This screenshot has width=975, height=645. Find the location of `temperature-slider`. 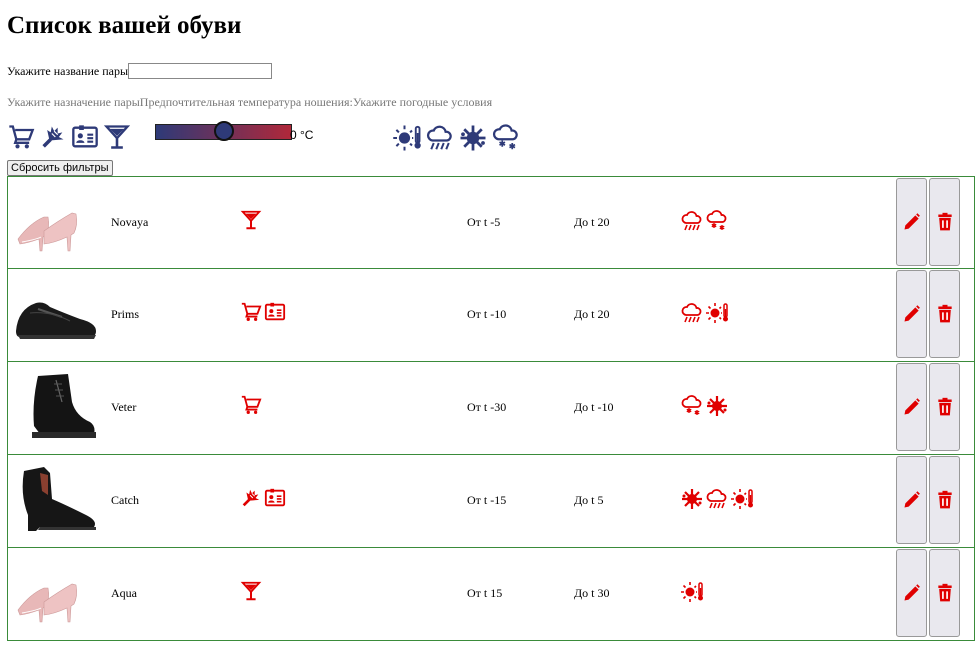

temperature-slider is located at coordinates (223, 131).